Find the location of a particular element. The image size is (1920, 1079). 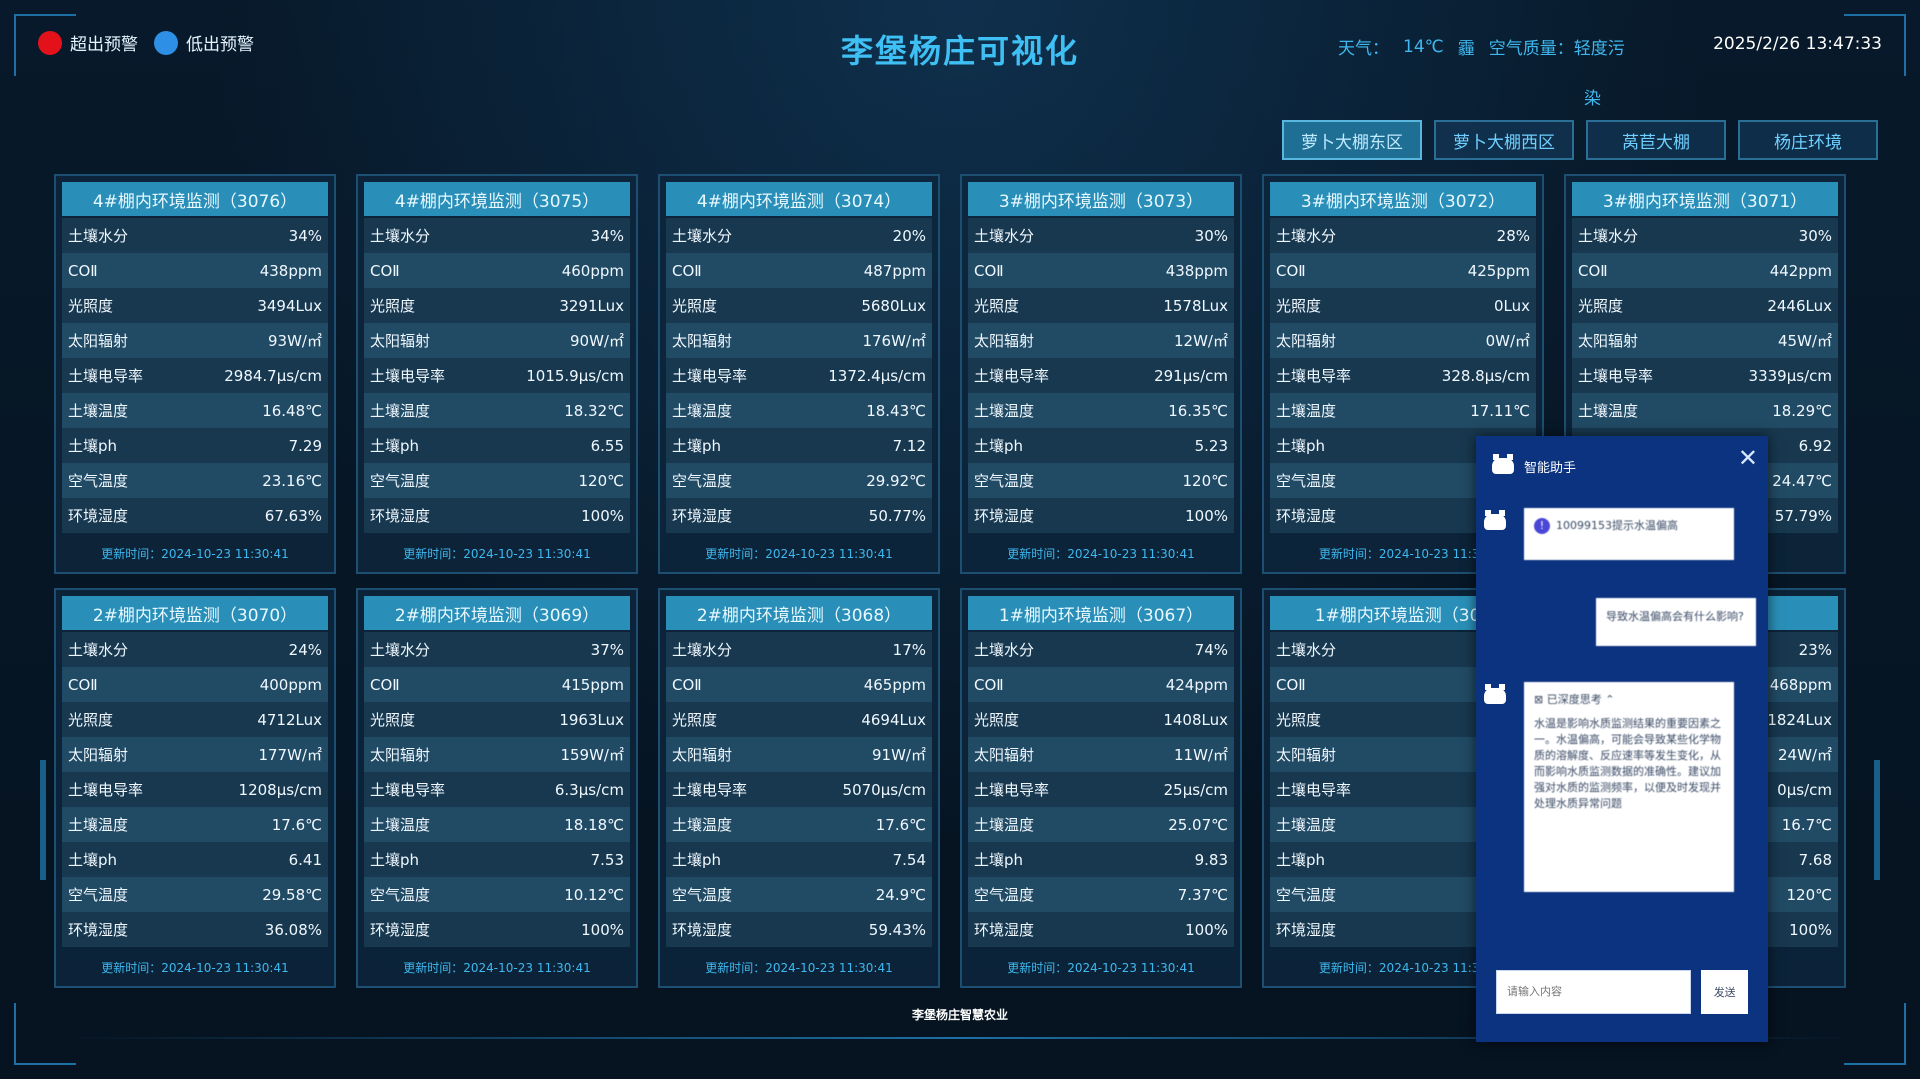

metric-value: 3339μs/cm is located at coordinates (1790, 375).